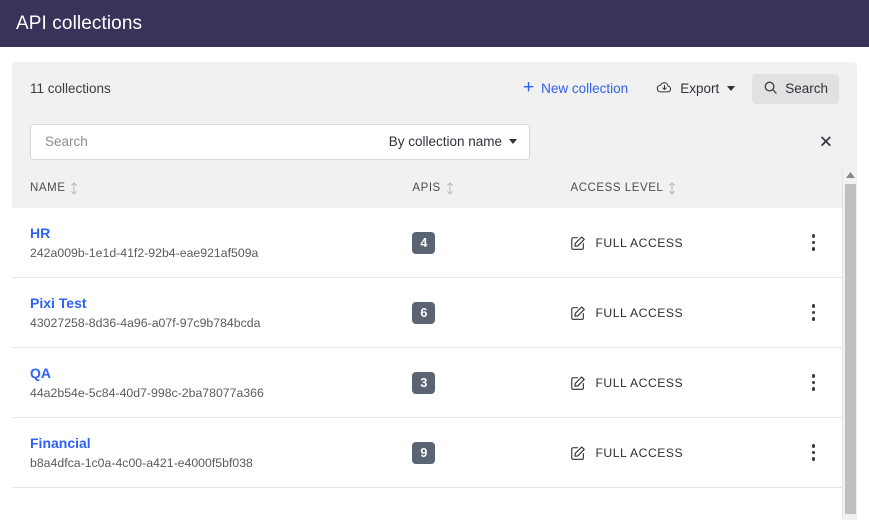 The width and height of the screenshot is (869, 520). I want to click on cell-collection-name: HR 242a009b-1e1d-41f2-92b4-eae921af509a, so click(221, 242).